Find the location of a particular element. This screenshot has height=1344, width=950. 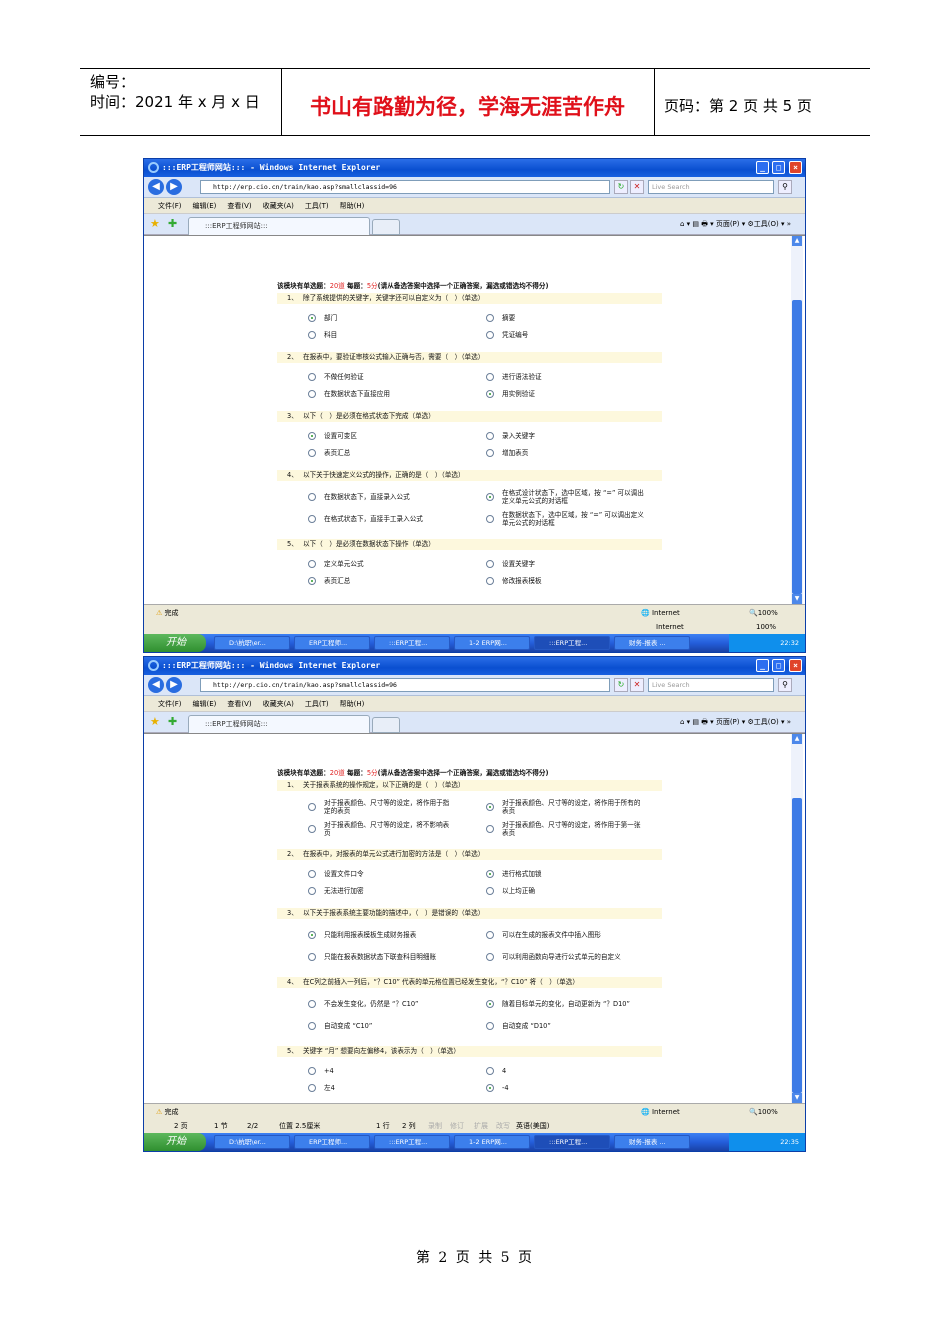

scroll-up-arrow: ▲ is located at coordinates (797, 241).